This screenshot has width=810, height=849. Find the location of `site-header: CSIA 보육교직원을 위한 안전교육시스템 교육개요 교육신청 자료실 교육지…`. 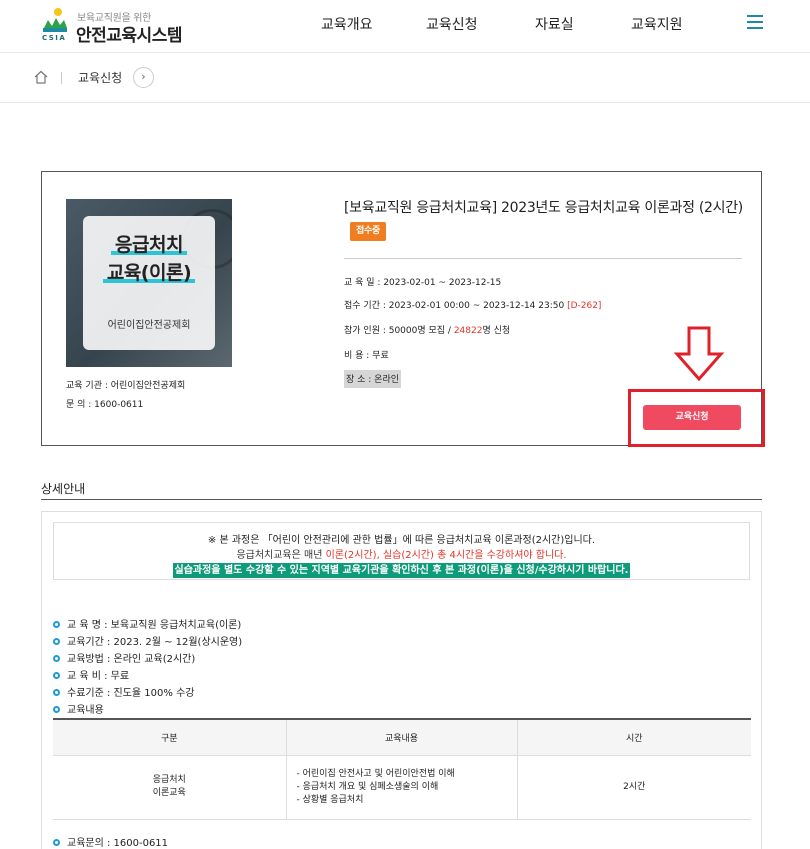

site-header: CSIA 보육교직원을 위한 안전교육시스템 교육개요 교육신청 자료실 교육지… is located at coordinates (405, 26).